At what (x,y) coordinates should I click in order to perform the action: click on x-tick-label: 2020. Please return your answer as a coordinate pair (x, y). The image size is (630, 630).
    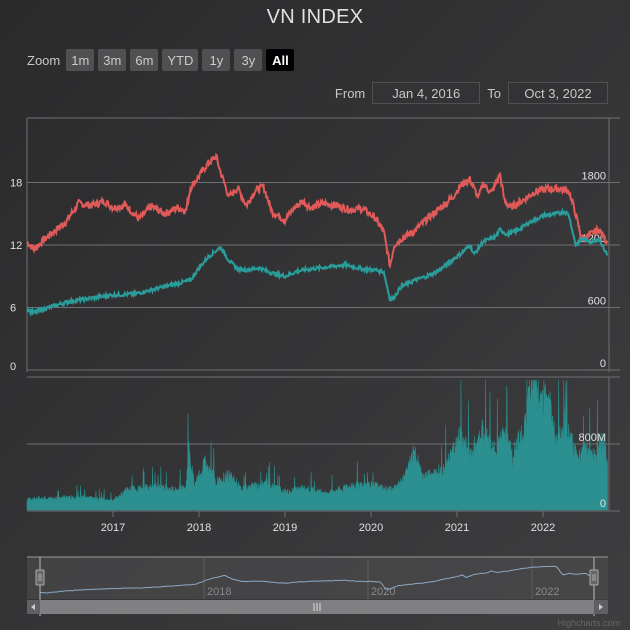
    Looking at the image, I should click on (371, 528).